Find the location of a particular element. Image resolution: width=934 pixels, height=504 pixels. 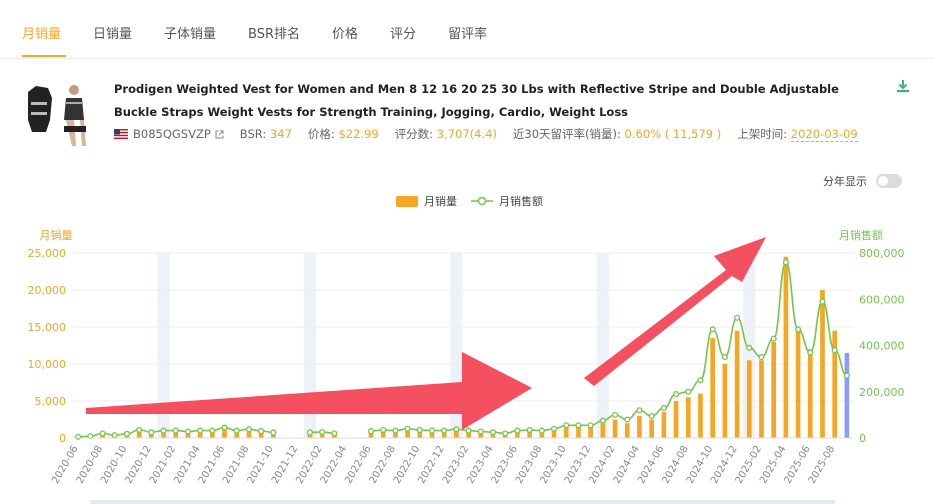

right-axis-title: 月销售额 is located at coordinates (861, 235).